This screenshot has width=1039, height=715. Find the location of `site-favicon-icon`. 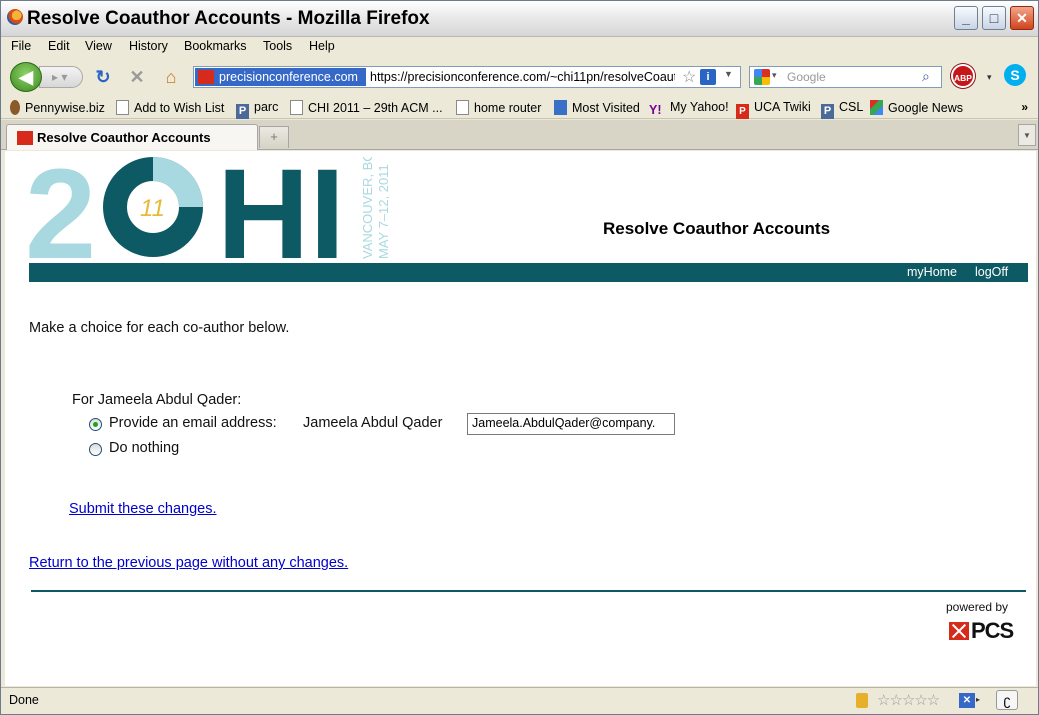

site-favicon-icon is located at coordinates (206, 77).